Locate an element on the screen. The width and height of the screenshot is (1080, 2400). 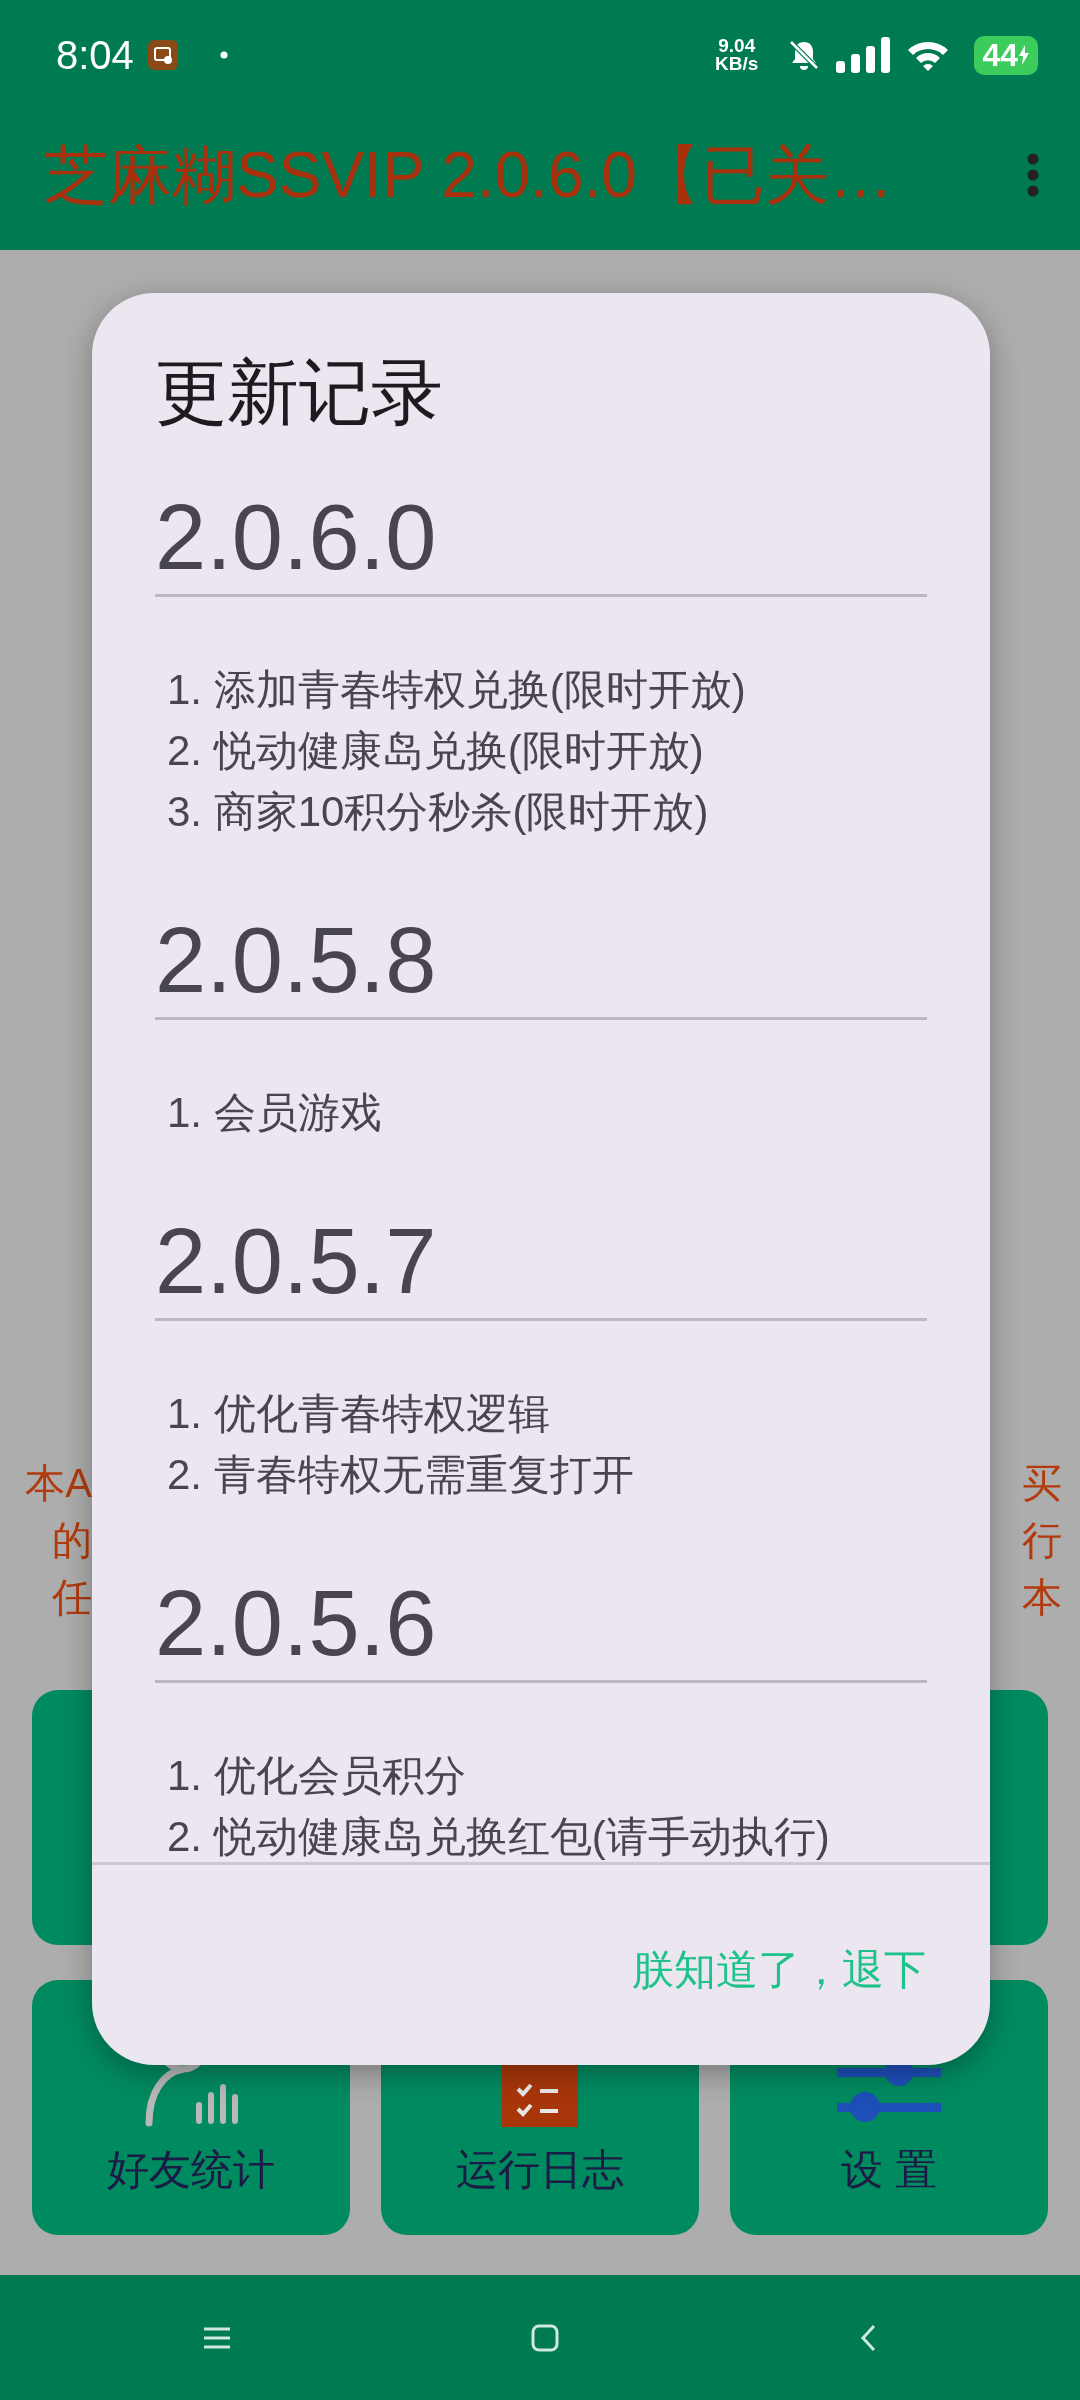
notice-text: 本A is located at coordinates (58, 1483).